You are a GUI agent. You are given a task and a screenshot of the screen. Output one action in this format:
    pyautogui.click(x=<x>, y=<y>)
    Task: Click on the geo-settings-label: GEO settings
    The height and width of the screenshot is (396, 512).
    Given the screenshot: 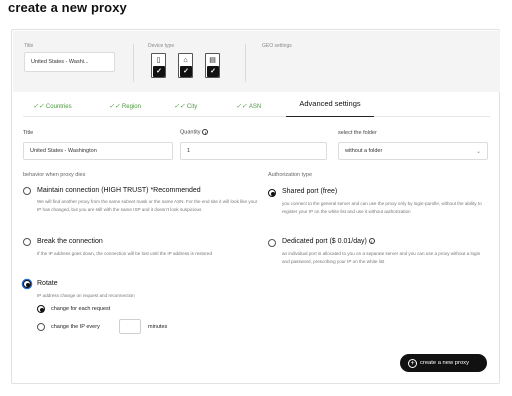 What is the action you would take?
    pyautogui.click(x=277, y=46)
    